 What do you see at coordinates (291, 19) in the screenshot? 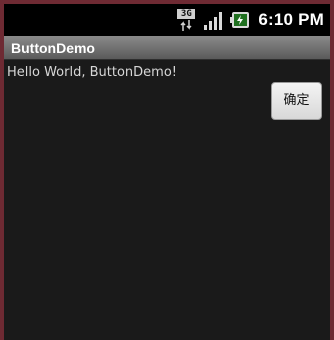
I see `status-clock: 6:10 PM` at bounding box center [291, 19].